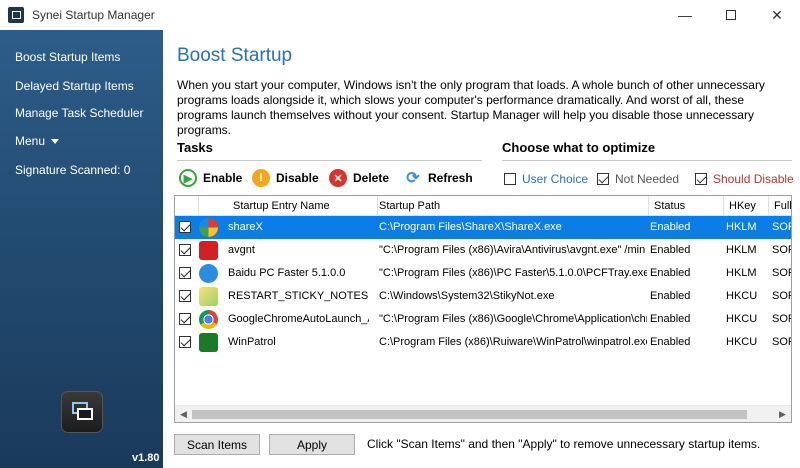 This screenshot has width=800, height=468. I want to click on app-logo, so click(82, 412).